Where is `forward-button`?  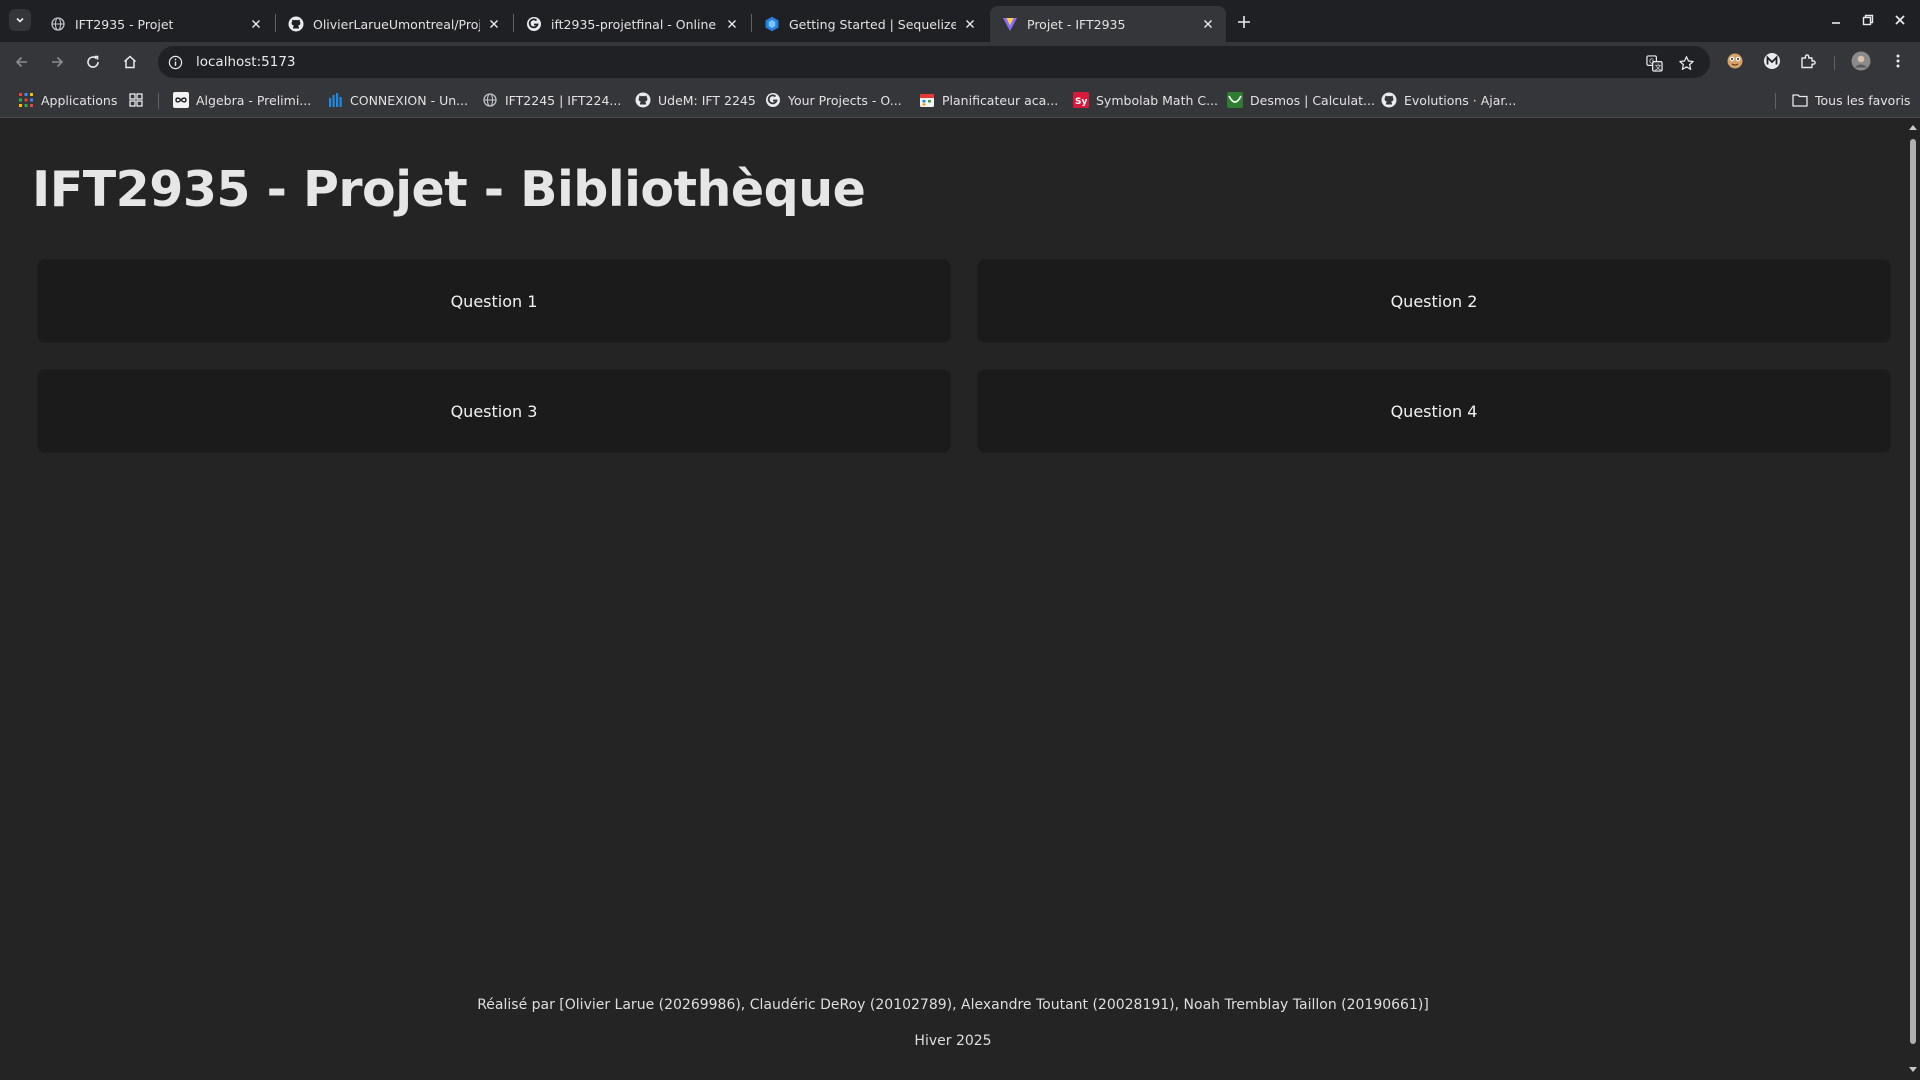
forward-button is located at coordinates (57, 62).